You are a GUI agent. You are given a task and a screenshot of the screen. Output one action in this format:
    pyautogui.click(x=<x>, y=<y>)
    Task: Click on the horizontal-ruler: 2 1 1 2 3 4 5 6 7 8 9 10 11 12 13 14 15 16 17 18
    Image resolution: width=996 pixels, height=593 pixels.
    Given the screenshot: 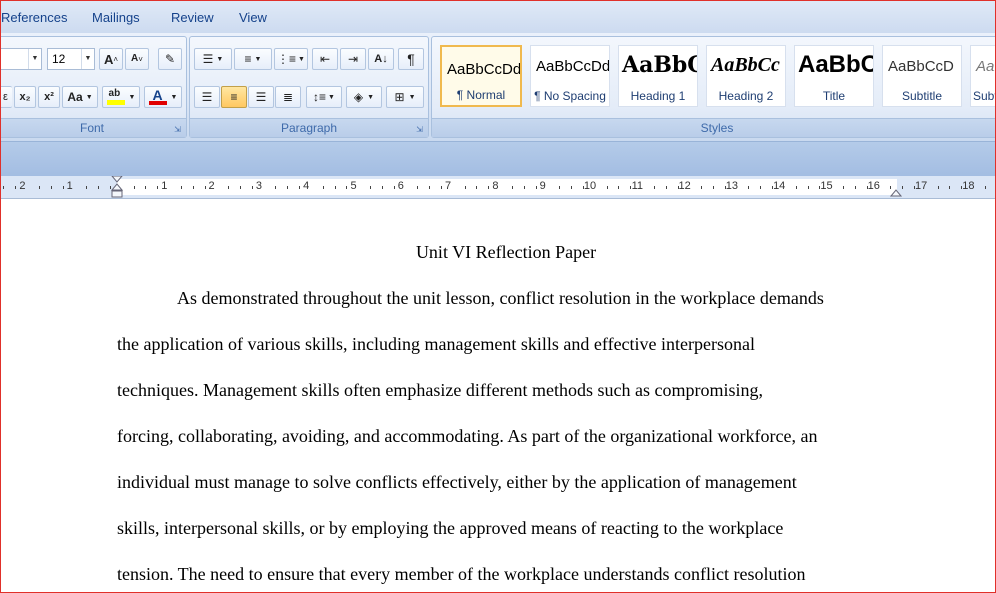 What is the action you would take?
    pyautogui.click(x=498, y=187)
    